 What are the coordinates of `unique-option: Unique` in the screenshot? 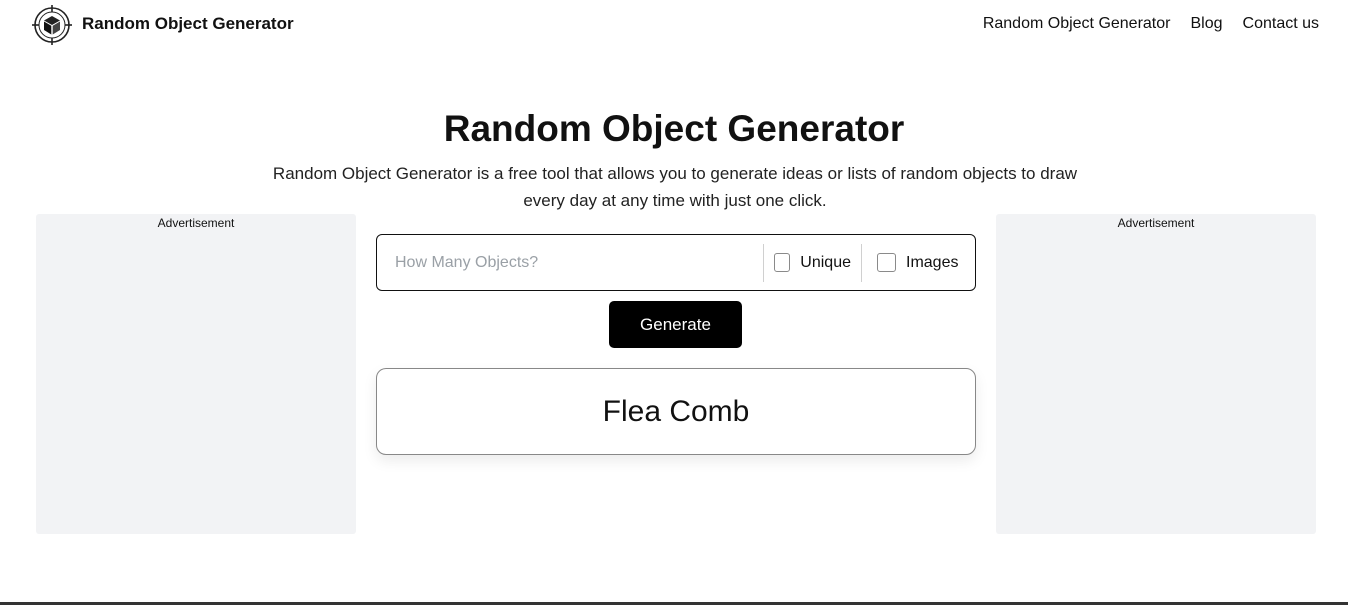 It's located at (812, 262).